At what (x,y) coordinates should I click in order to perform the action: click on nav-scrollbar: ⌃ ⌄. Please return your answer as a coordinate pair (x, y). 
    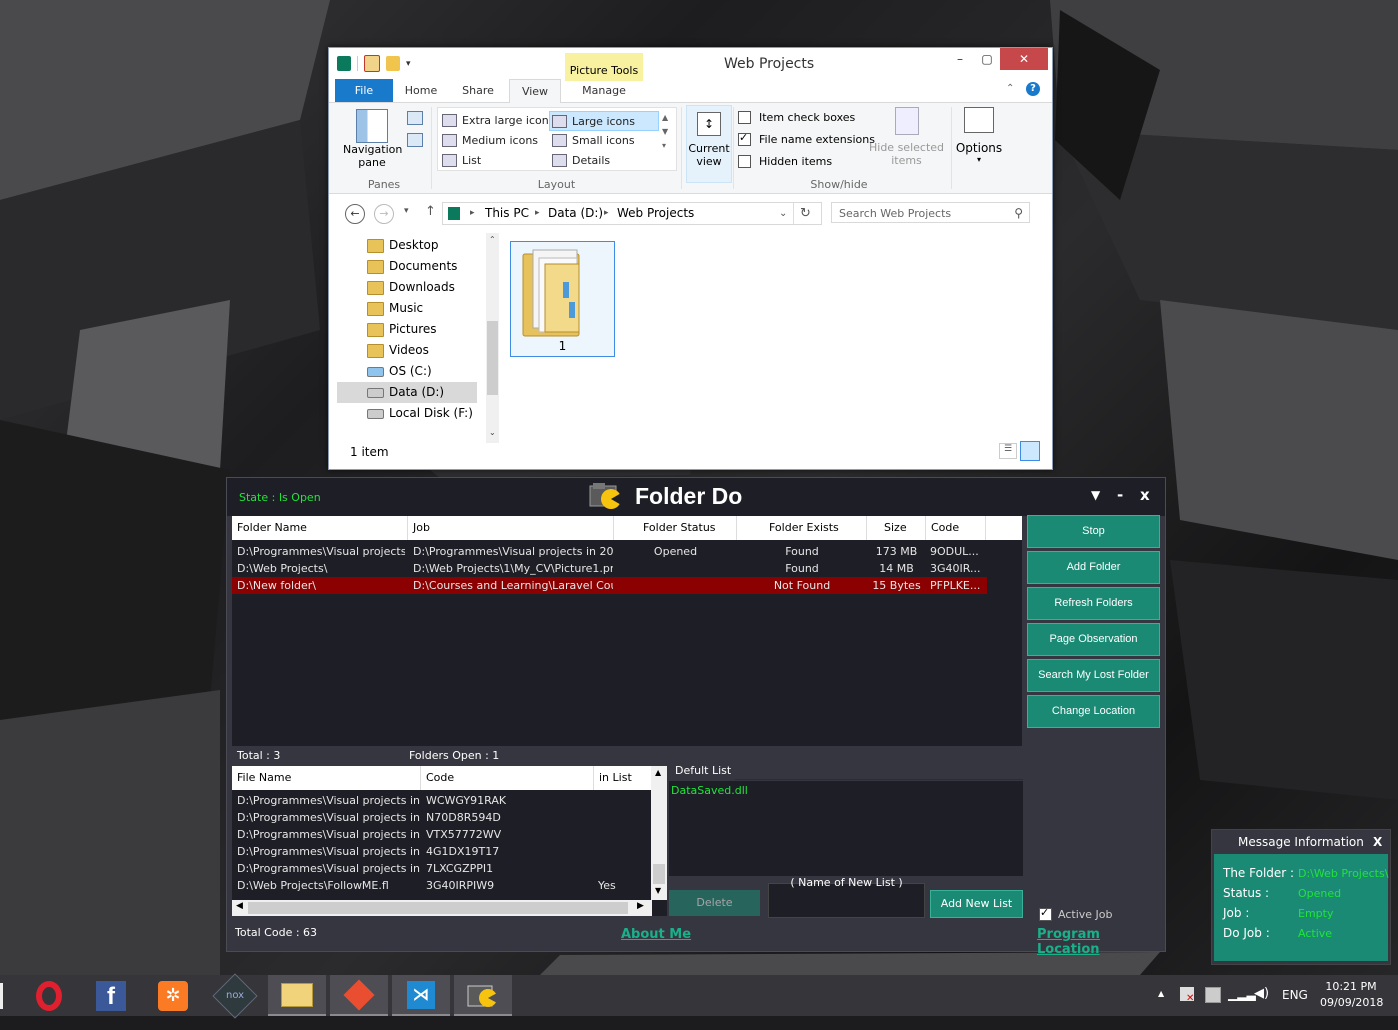
    Looking at the image, I should click on (492, 338).